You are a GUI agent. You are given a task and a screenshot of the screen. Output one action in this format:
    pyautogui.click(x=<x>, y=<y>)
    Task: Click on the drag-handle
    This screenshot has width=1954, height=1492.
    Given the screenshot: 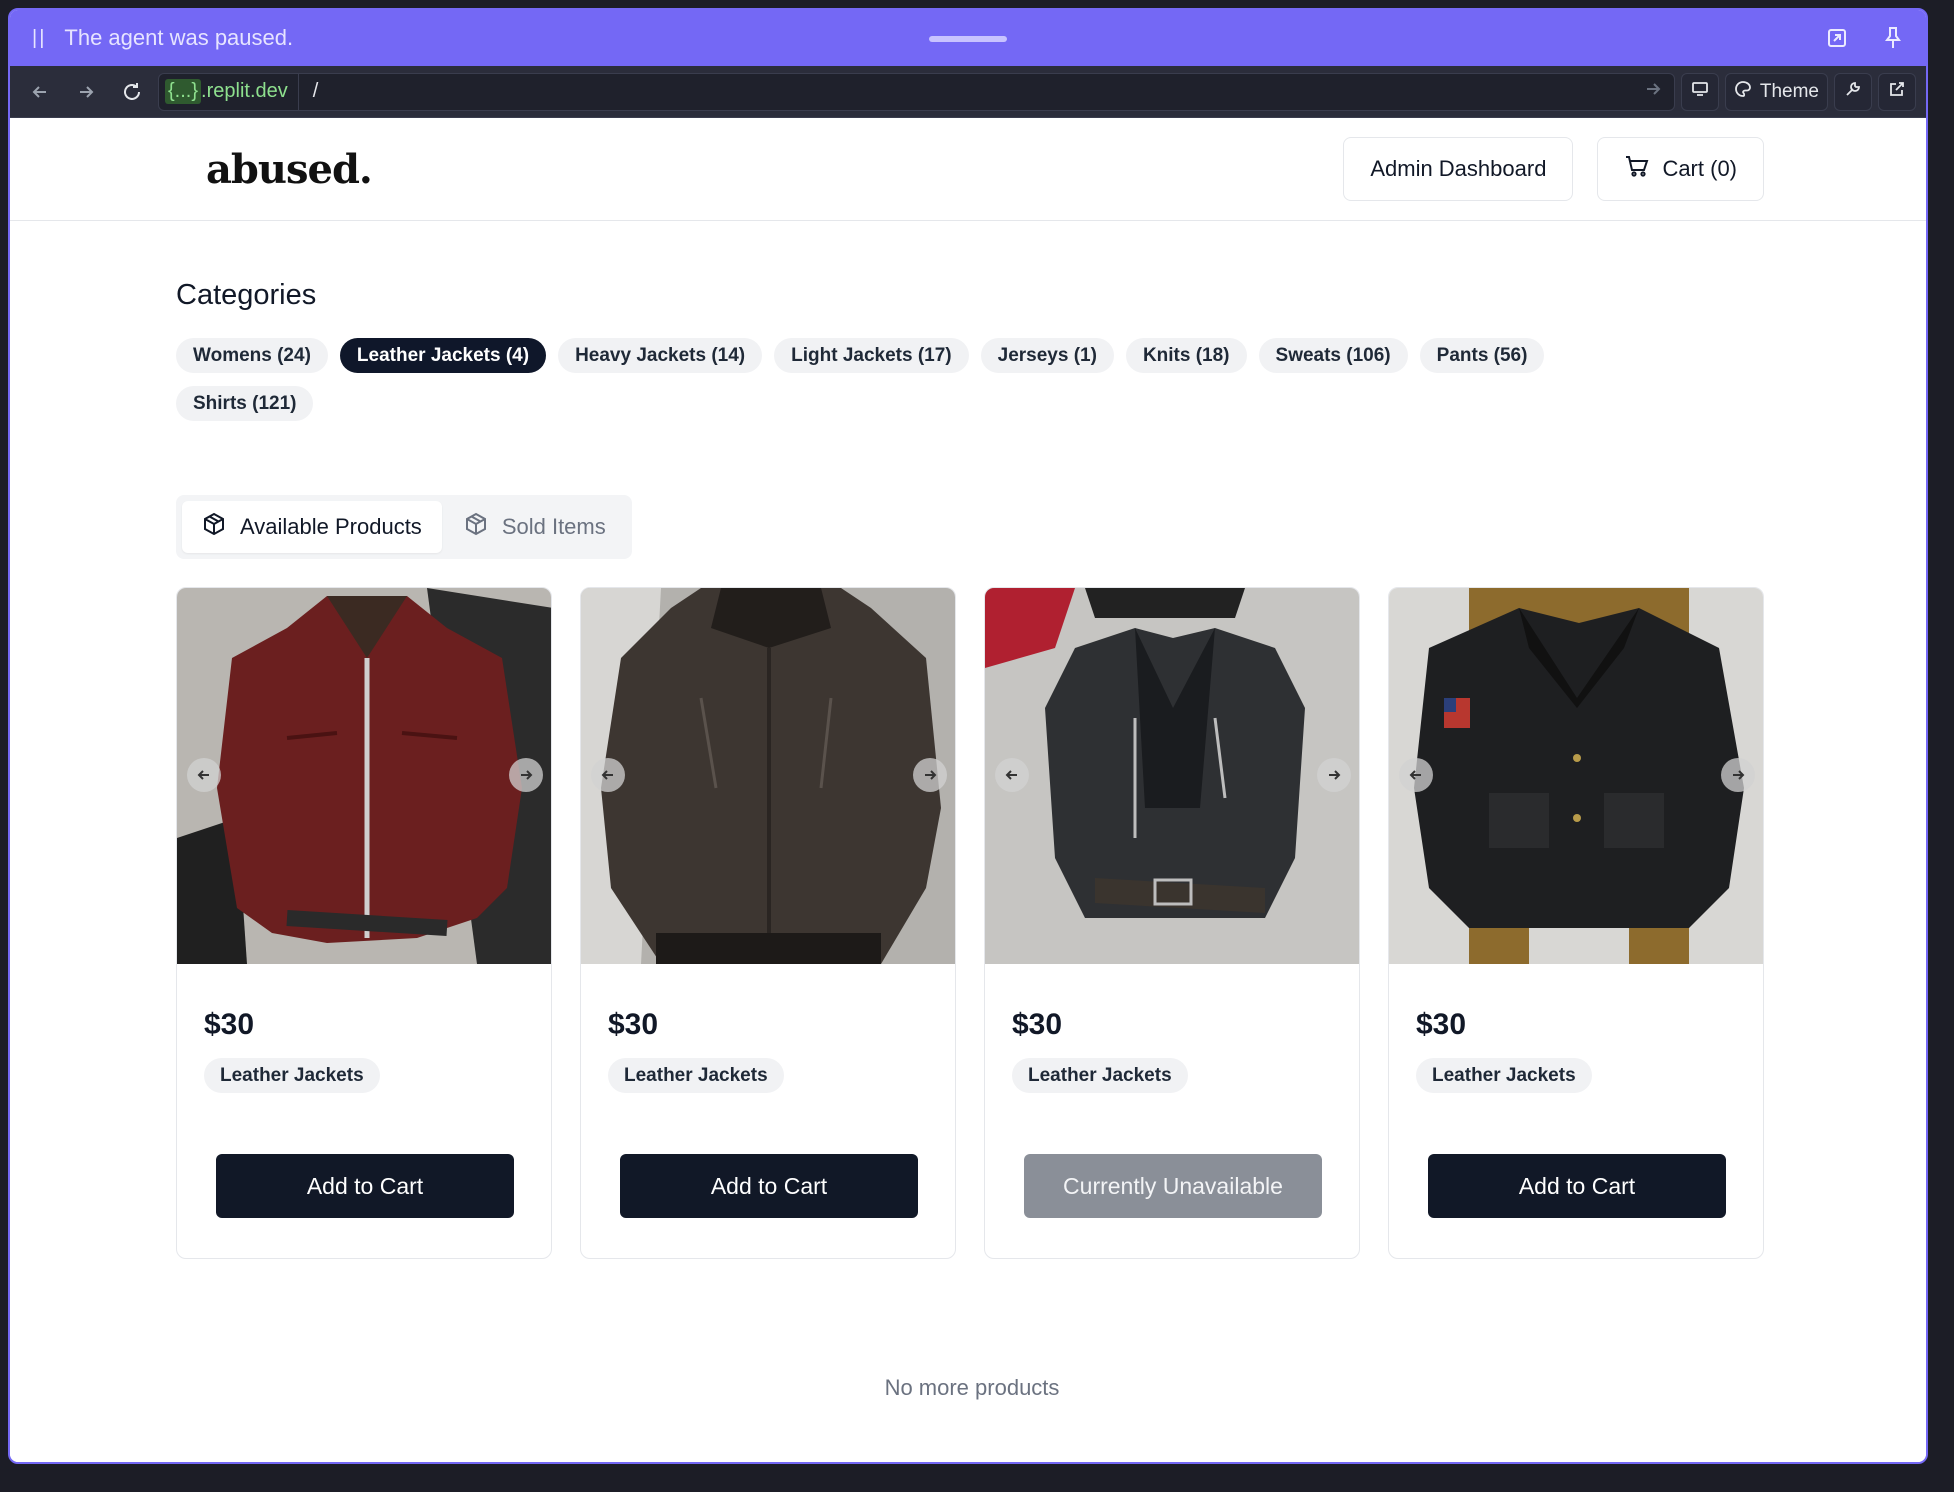 What is the action you would take?
    pyautogui.click(x=968, y=39)
    